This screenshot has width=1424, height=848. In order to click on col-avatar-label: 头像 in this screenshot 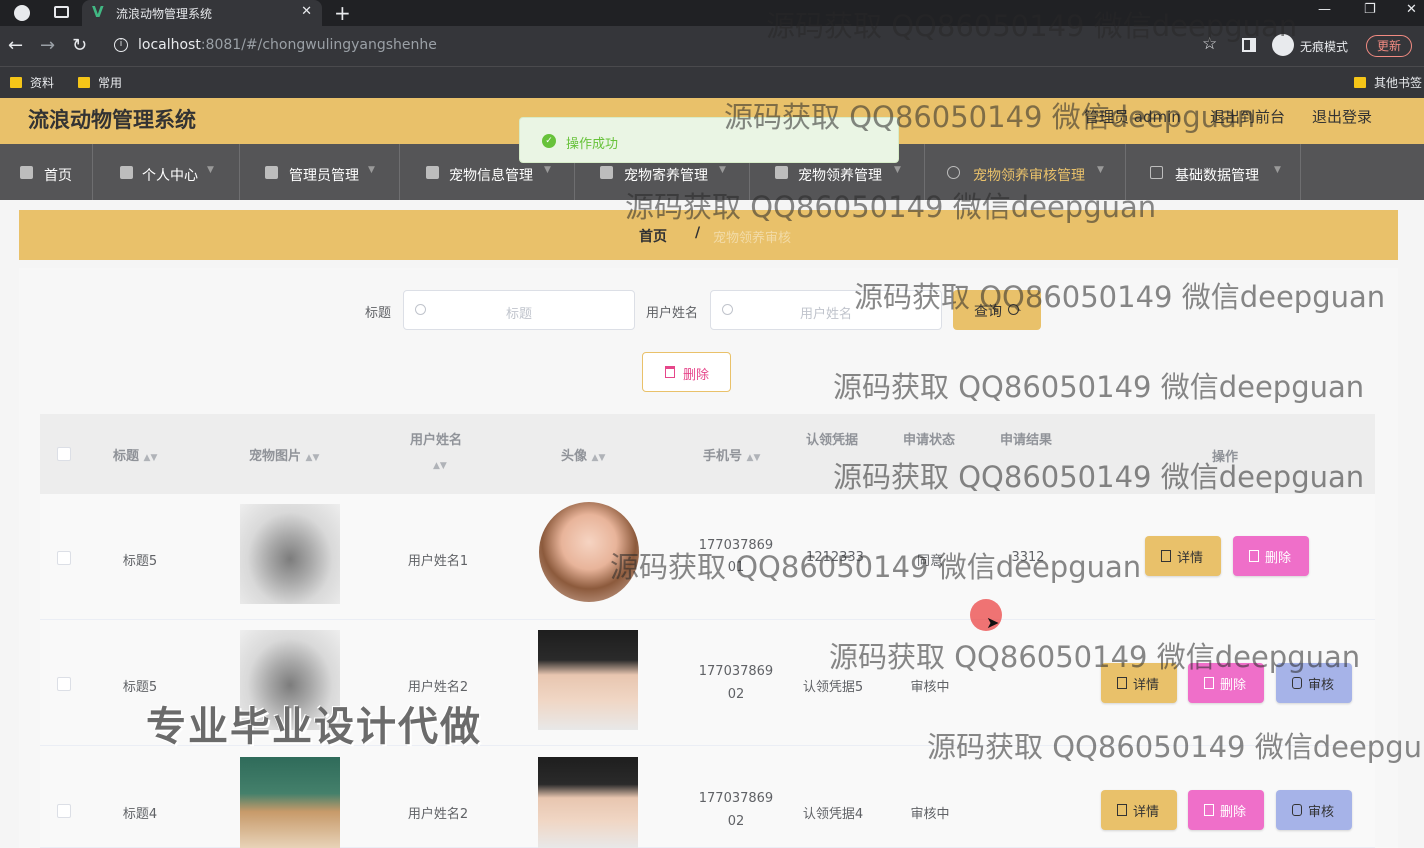, I will do `click(574, 456)`.